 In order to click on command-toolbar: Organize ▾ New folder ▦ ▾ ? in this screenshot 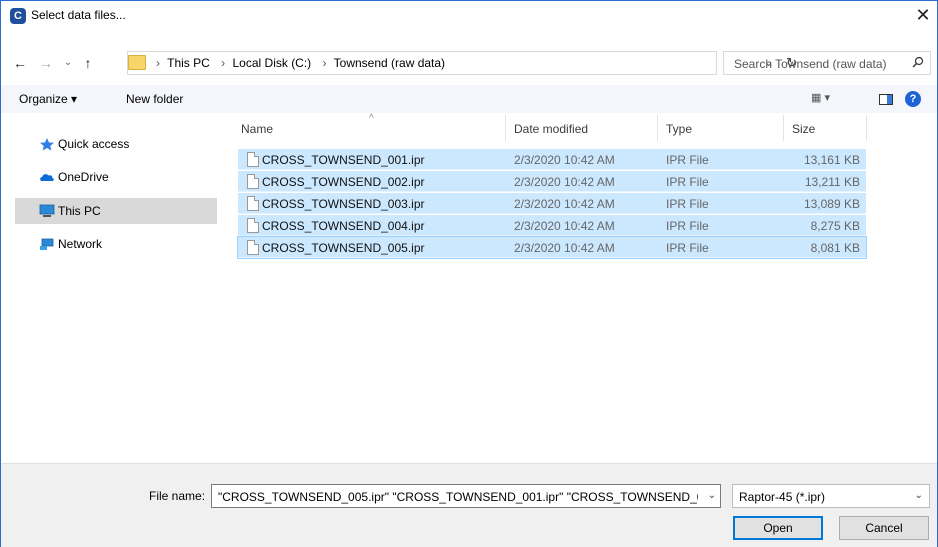, I will do `click(469, 99)`.